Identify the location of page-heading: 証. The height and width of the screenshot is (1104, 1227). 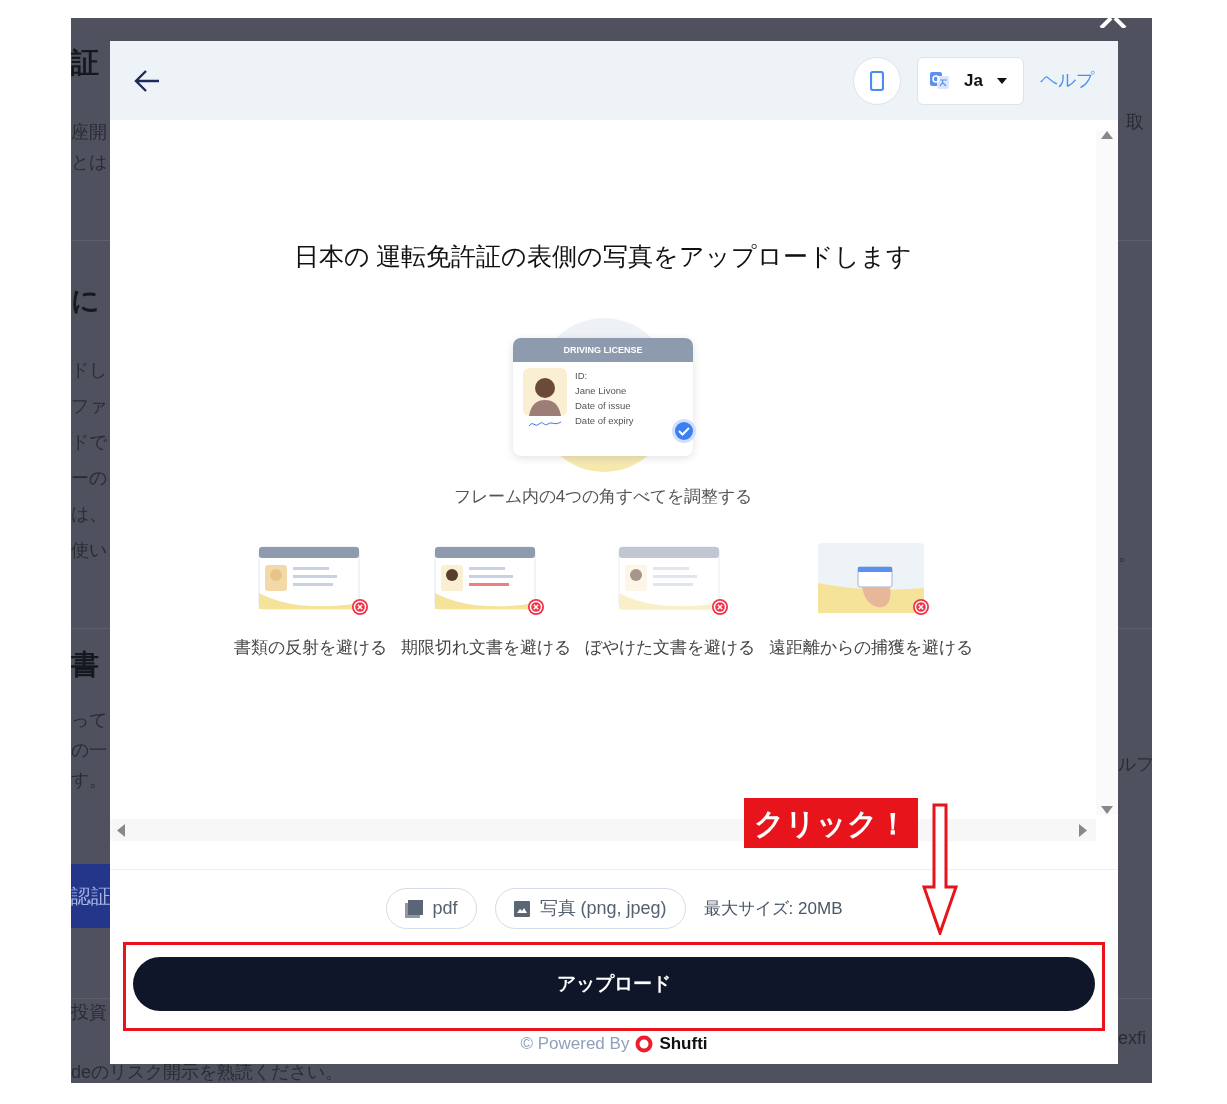
(85, 63).